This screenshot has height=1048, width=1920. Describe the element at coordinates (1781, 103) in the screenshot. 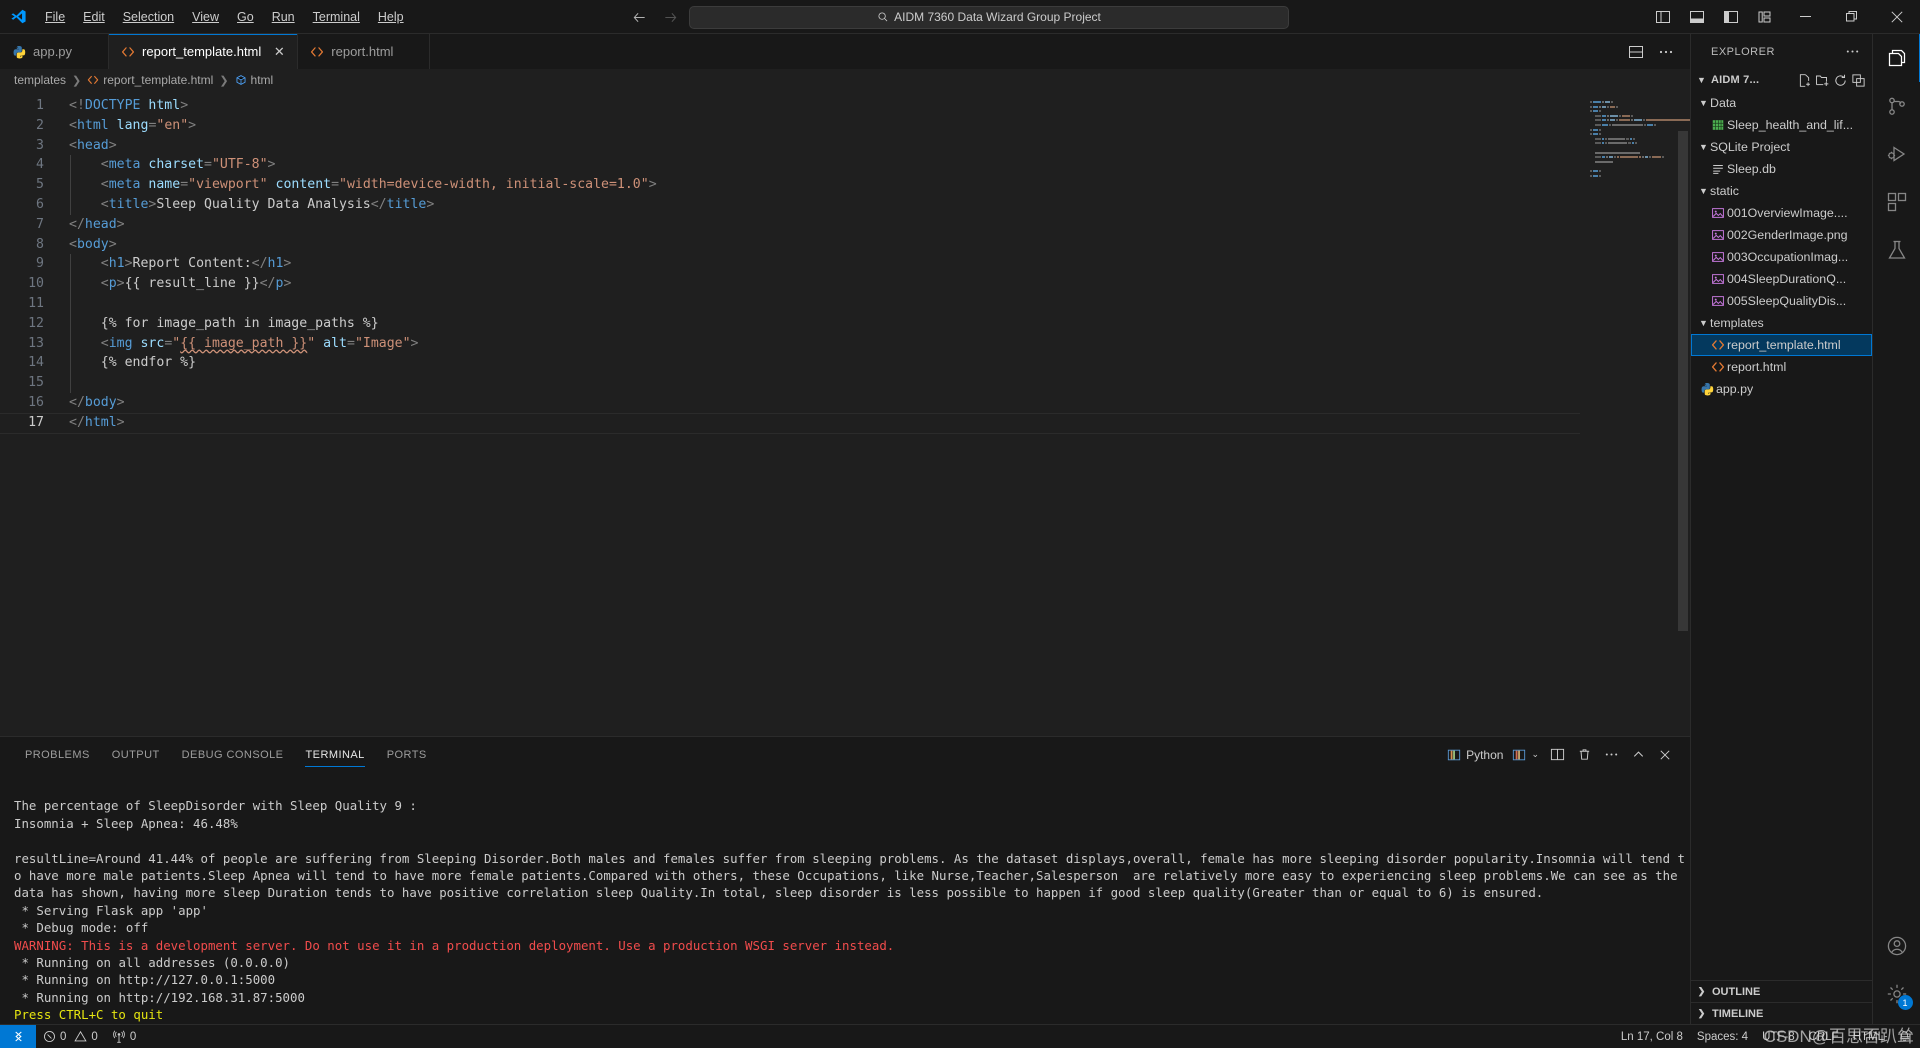

I see `tree-folder: ▼ Data` at that location.